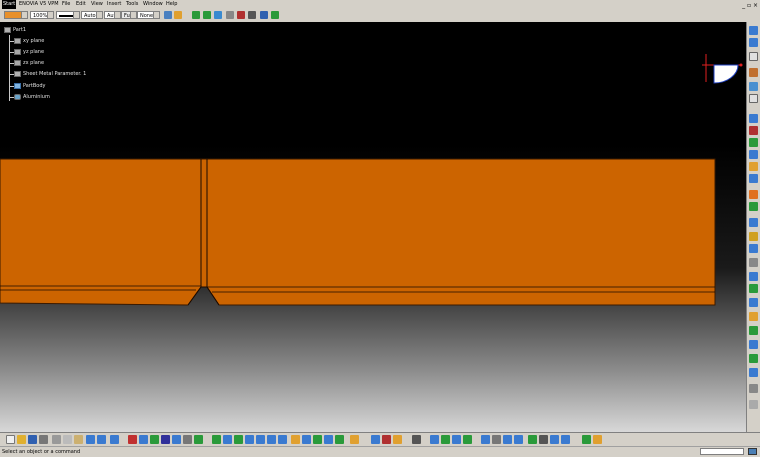  I want to click on axis-system-icon, so click(518, 439).